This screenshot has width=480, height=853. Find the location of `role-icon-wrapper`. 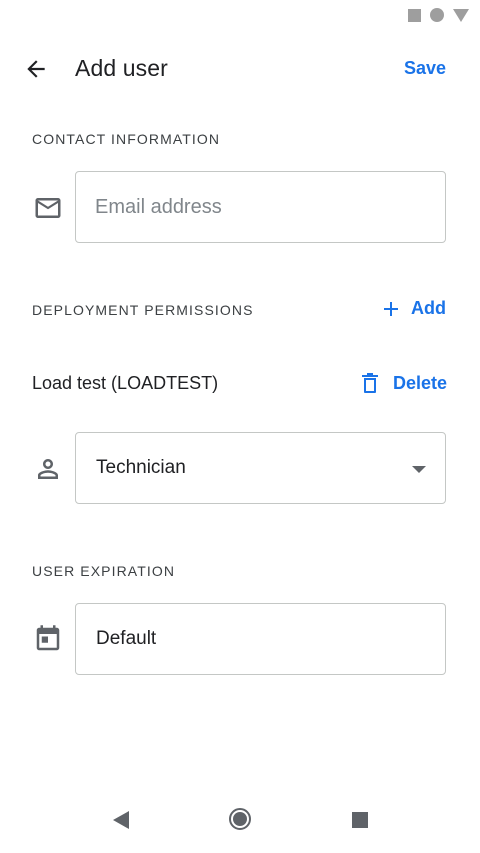

role-icon-wrapper is located at coordinates (48, 469).